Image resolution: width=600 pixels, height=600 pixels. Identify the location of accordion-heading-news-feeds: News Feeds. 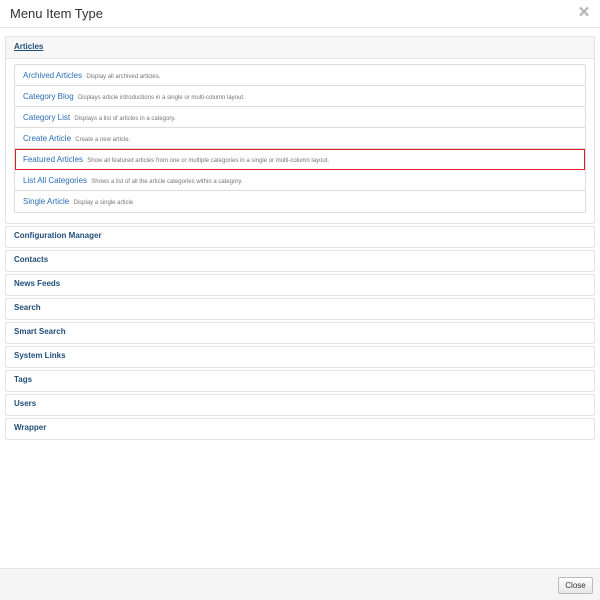
(300, 285).